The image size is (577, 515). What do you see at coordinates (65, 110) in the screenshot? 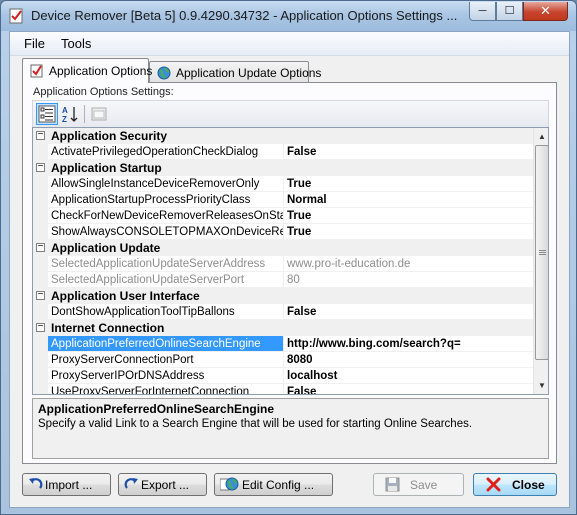
I see `svg-text: A` at bounding box center [65, 110].